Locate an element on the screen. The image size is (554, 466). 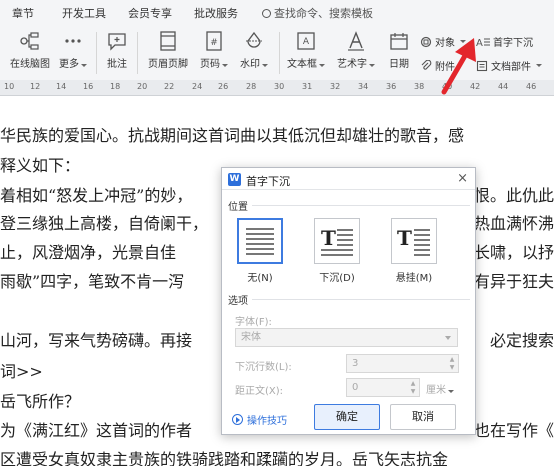
calendar-icon is located at coordinates (399, 41).